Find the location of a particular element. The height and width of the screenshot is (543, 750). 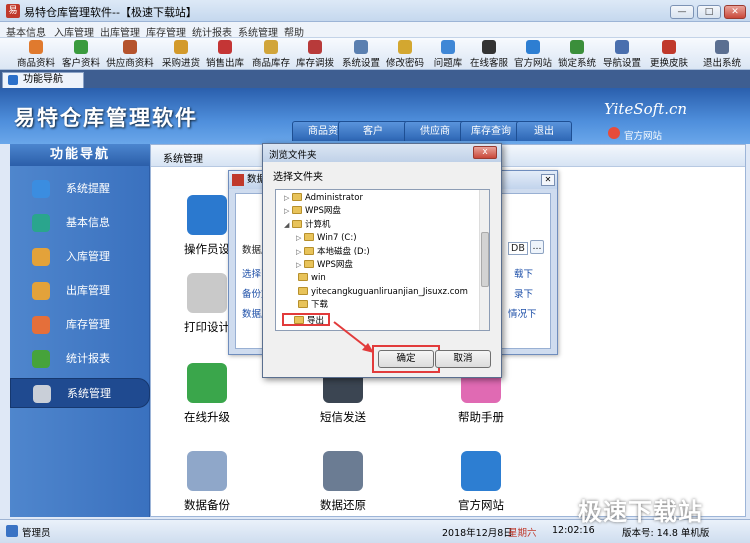

toolbar-purchase-button: 采购进货 is located at coordinates (181, 54).